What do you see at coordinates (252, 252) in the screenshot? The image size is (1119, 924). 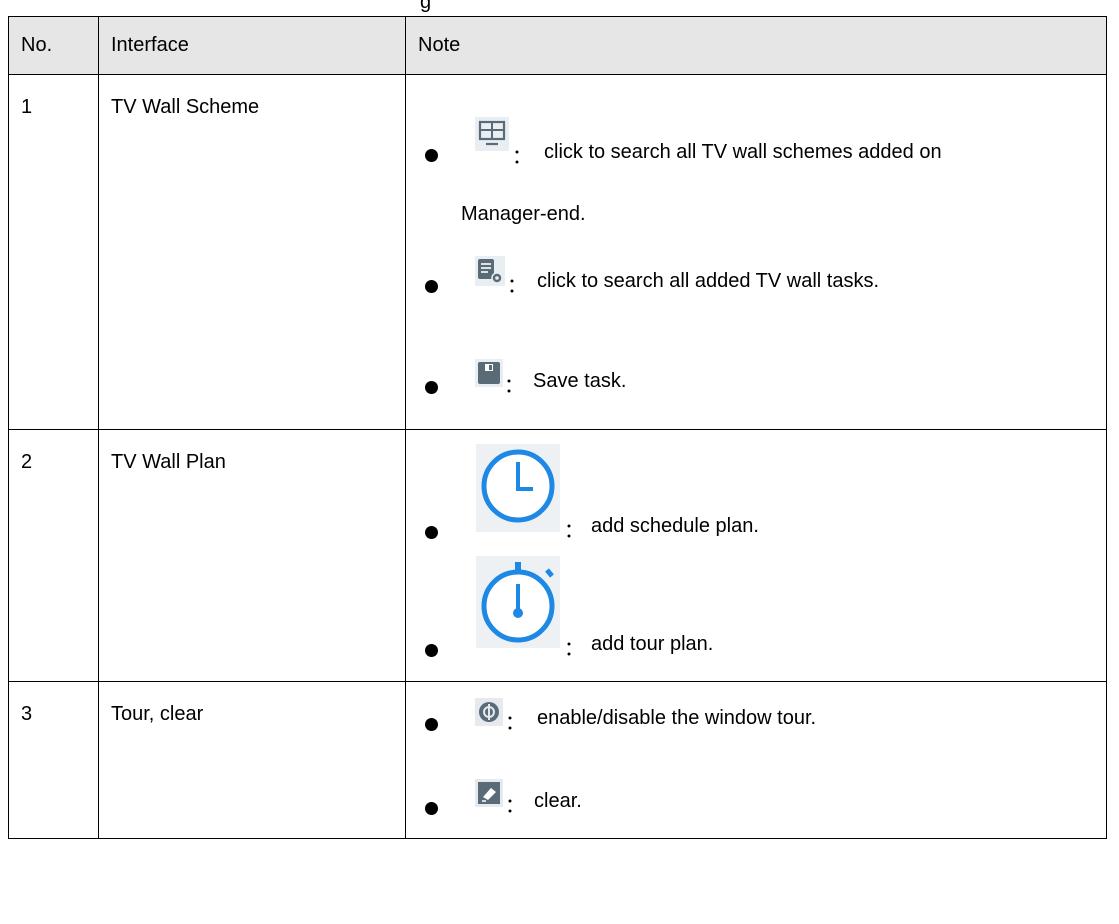 I see `row-interface: TV Wall Scheme` at bounding box center [252, 252].